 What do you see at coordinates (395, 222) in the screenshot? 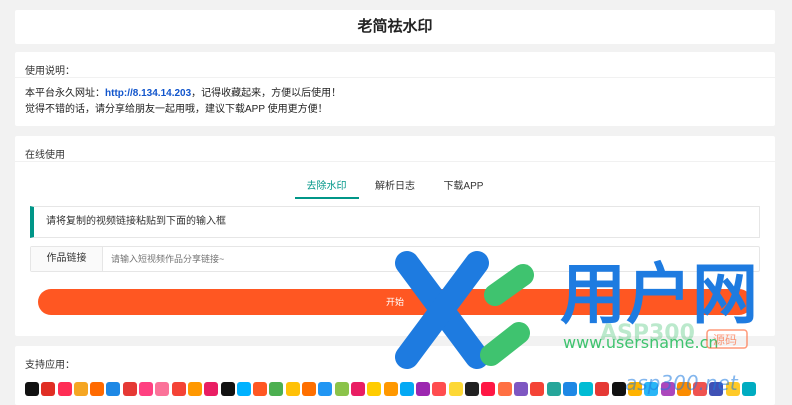
I see `tip-box: 请将复制的视频链接粘贴到下面的输入框` at bounding box center [395, 222].